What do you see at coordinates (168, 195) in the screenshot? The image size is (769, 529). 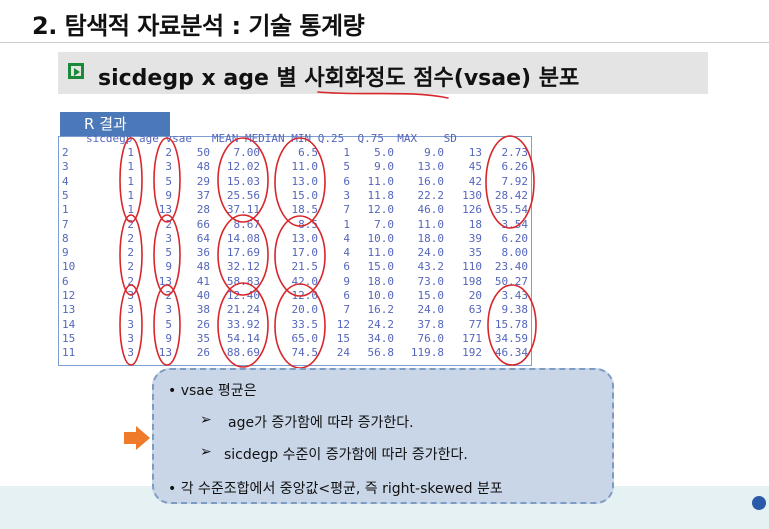 I see `cell-age: 9` at bounding box center [168, 195].